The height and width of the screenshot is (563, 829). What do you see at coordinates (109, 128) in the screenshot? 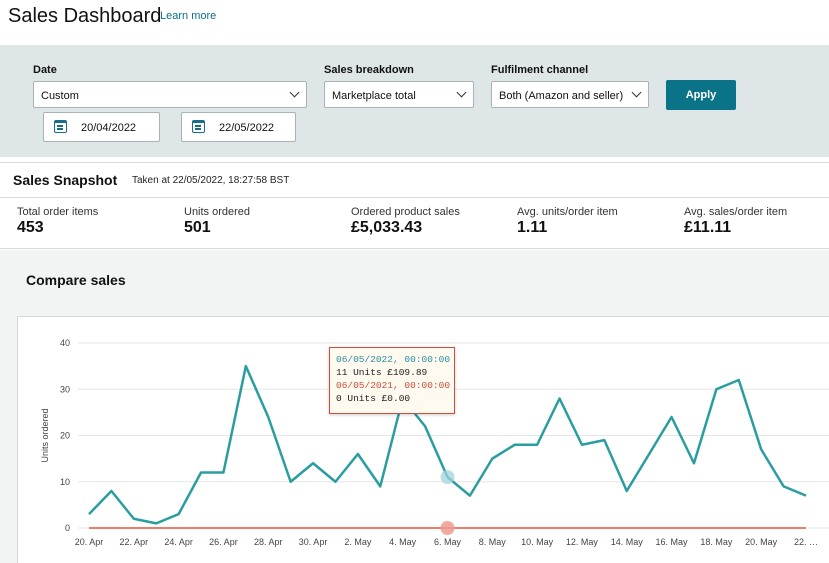
I see `start-date-value: 20/04/2022` at bounding box center [109, 128].